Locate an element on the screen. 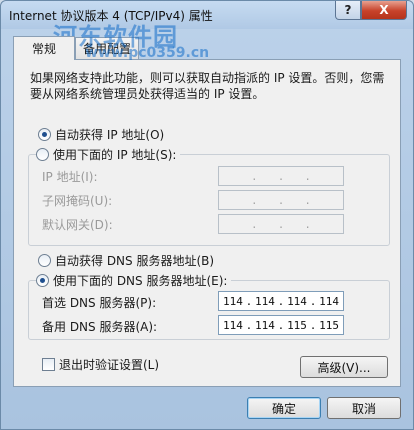 This screenshot has height=430, width=414. help-icon: ? is located at coordinates (348, 10).